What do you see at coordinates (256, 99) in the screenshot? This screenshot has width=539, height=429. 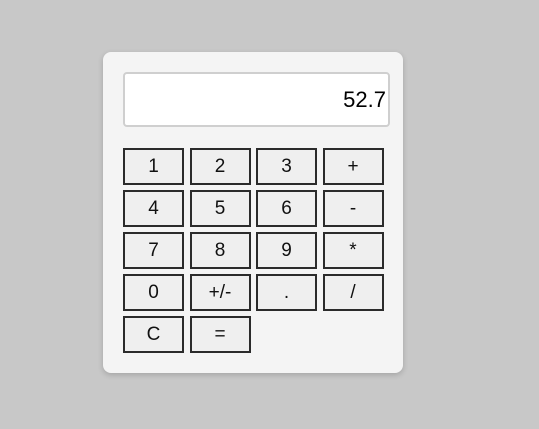 I see `calculator-display: 52.7` at bounding box center [256, 99].